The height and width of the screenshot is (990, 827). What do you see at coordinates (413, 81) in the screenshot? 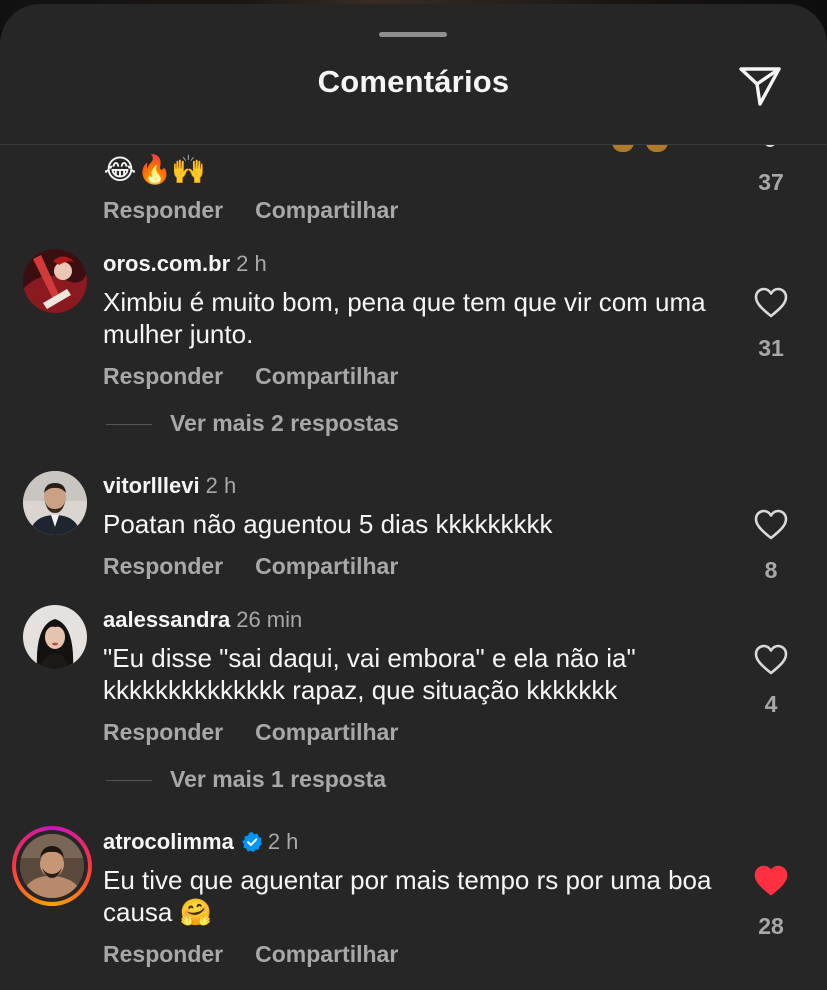
I see `sheet-title: Comentários` at bounding box center [413, 81].